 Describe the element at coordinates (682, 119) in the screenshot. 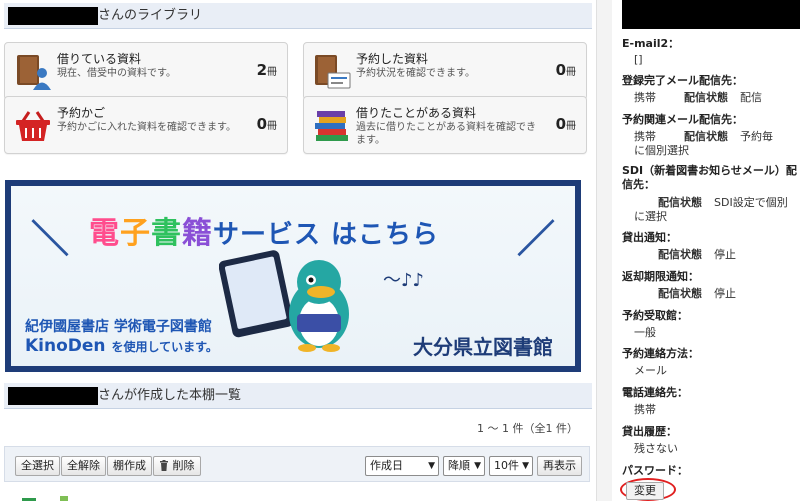

I see `reservation-mail-label: 予約関連メール配信先：` at that location.